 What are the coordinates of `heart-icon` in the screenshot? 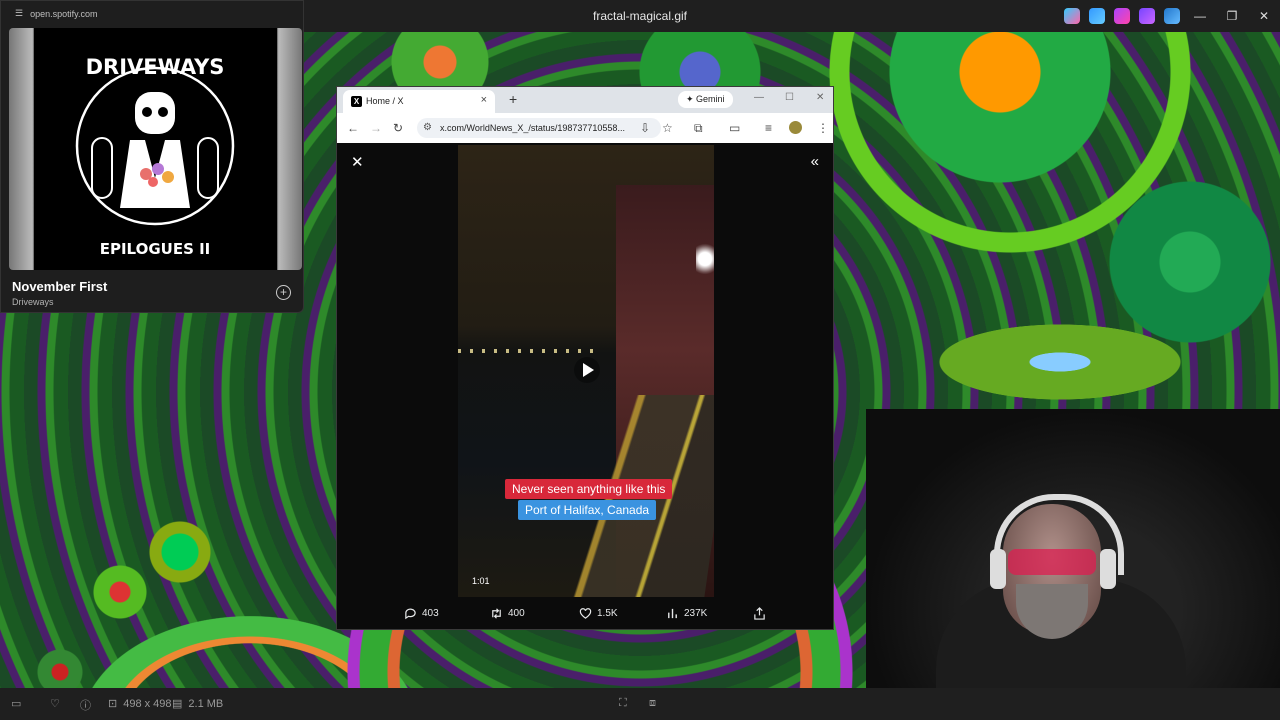 It's located at (585, 613).